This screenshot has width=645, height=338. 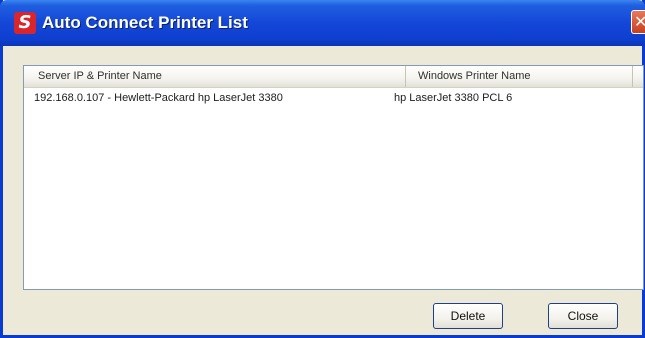 What do you see at coordinates (145, 22) in the screenshot?
I see `window-title: Auto Connect Printer List` at bounding box center [145, 22].